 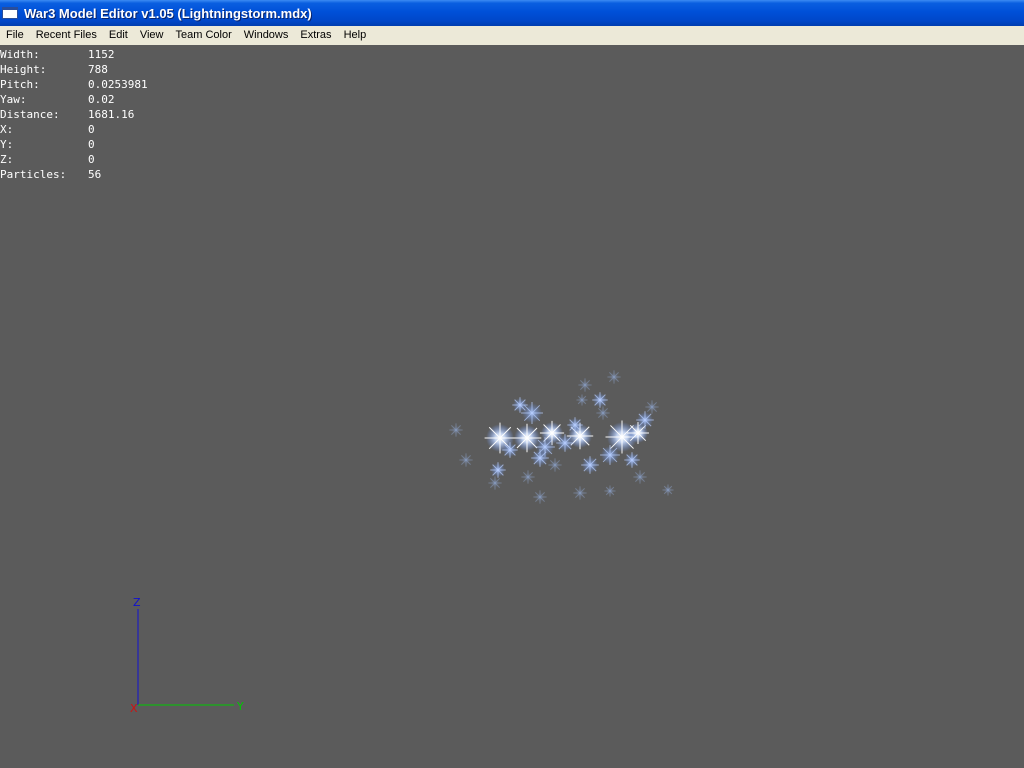 I want to click on menu-file: File, so click(x=15, y=35).